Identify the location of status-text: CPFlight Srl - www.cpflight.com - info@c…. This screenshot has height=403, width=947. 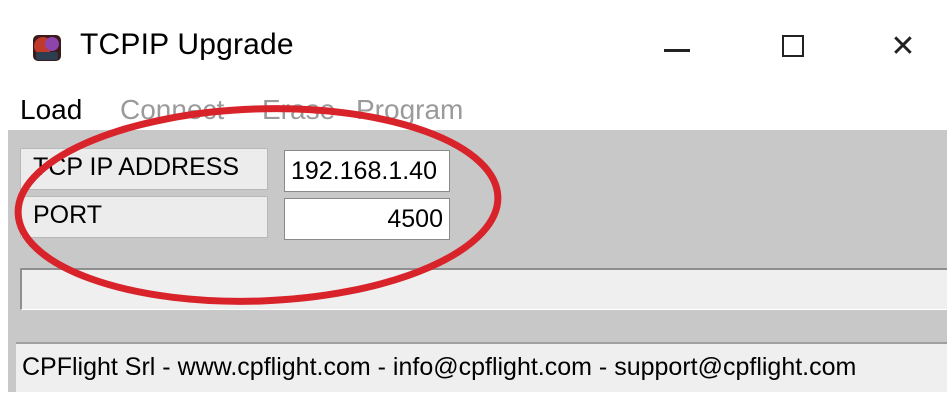
(439, 367).